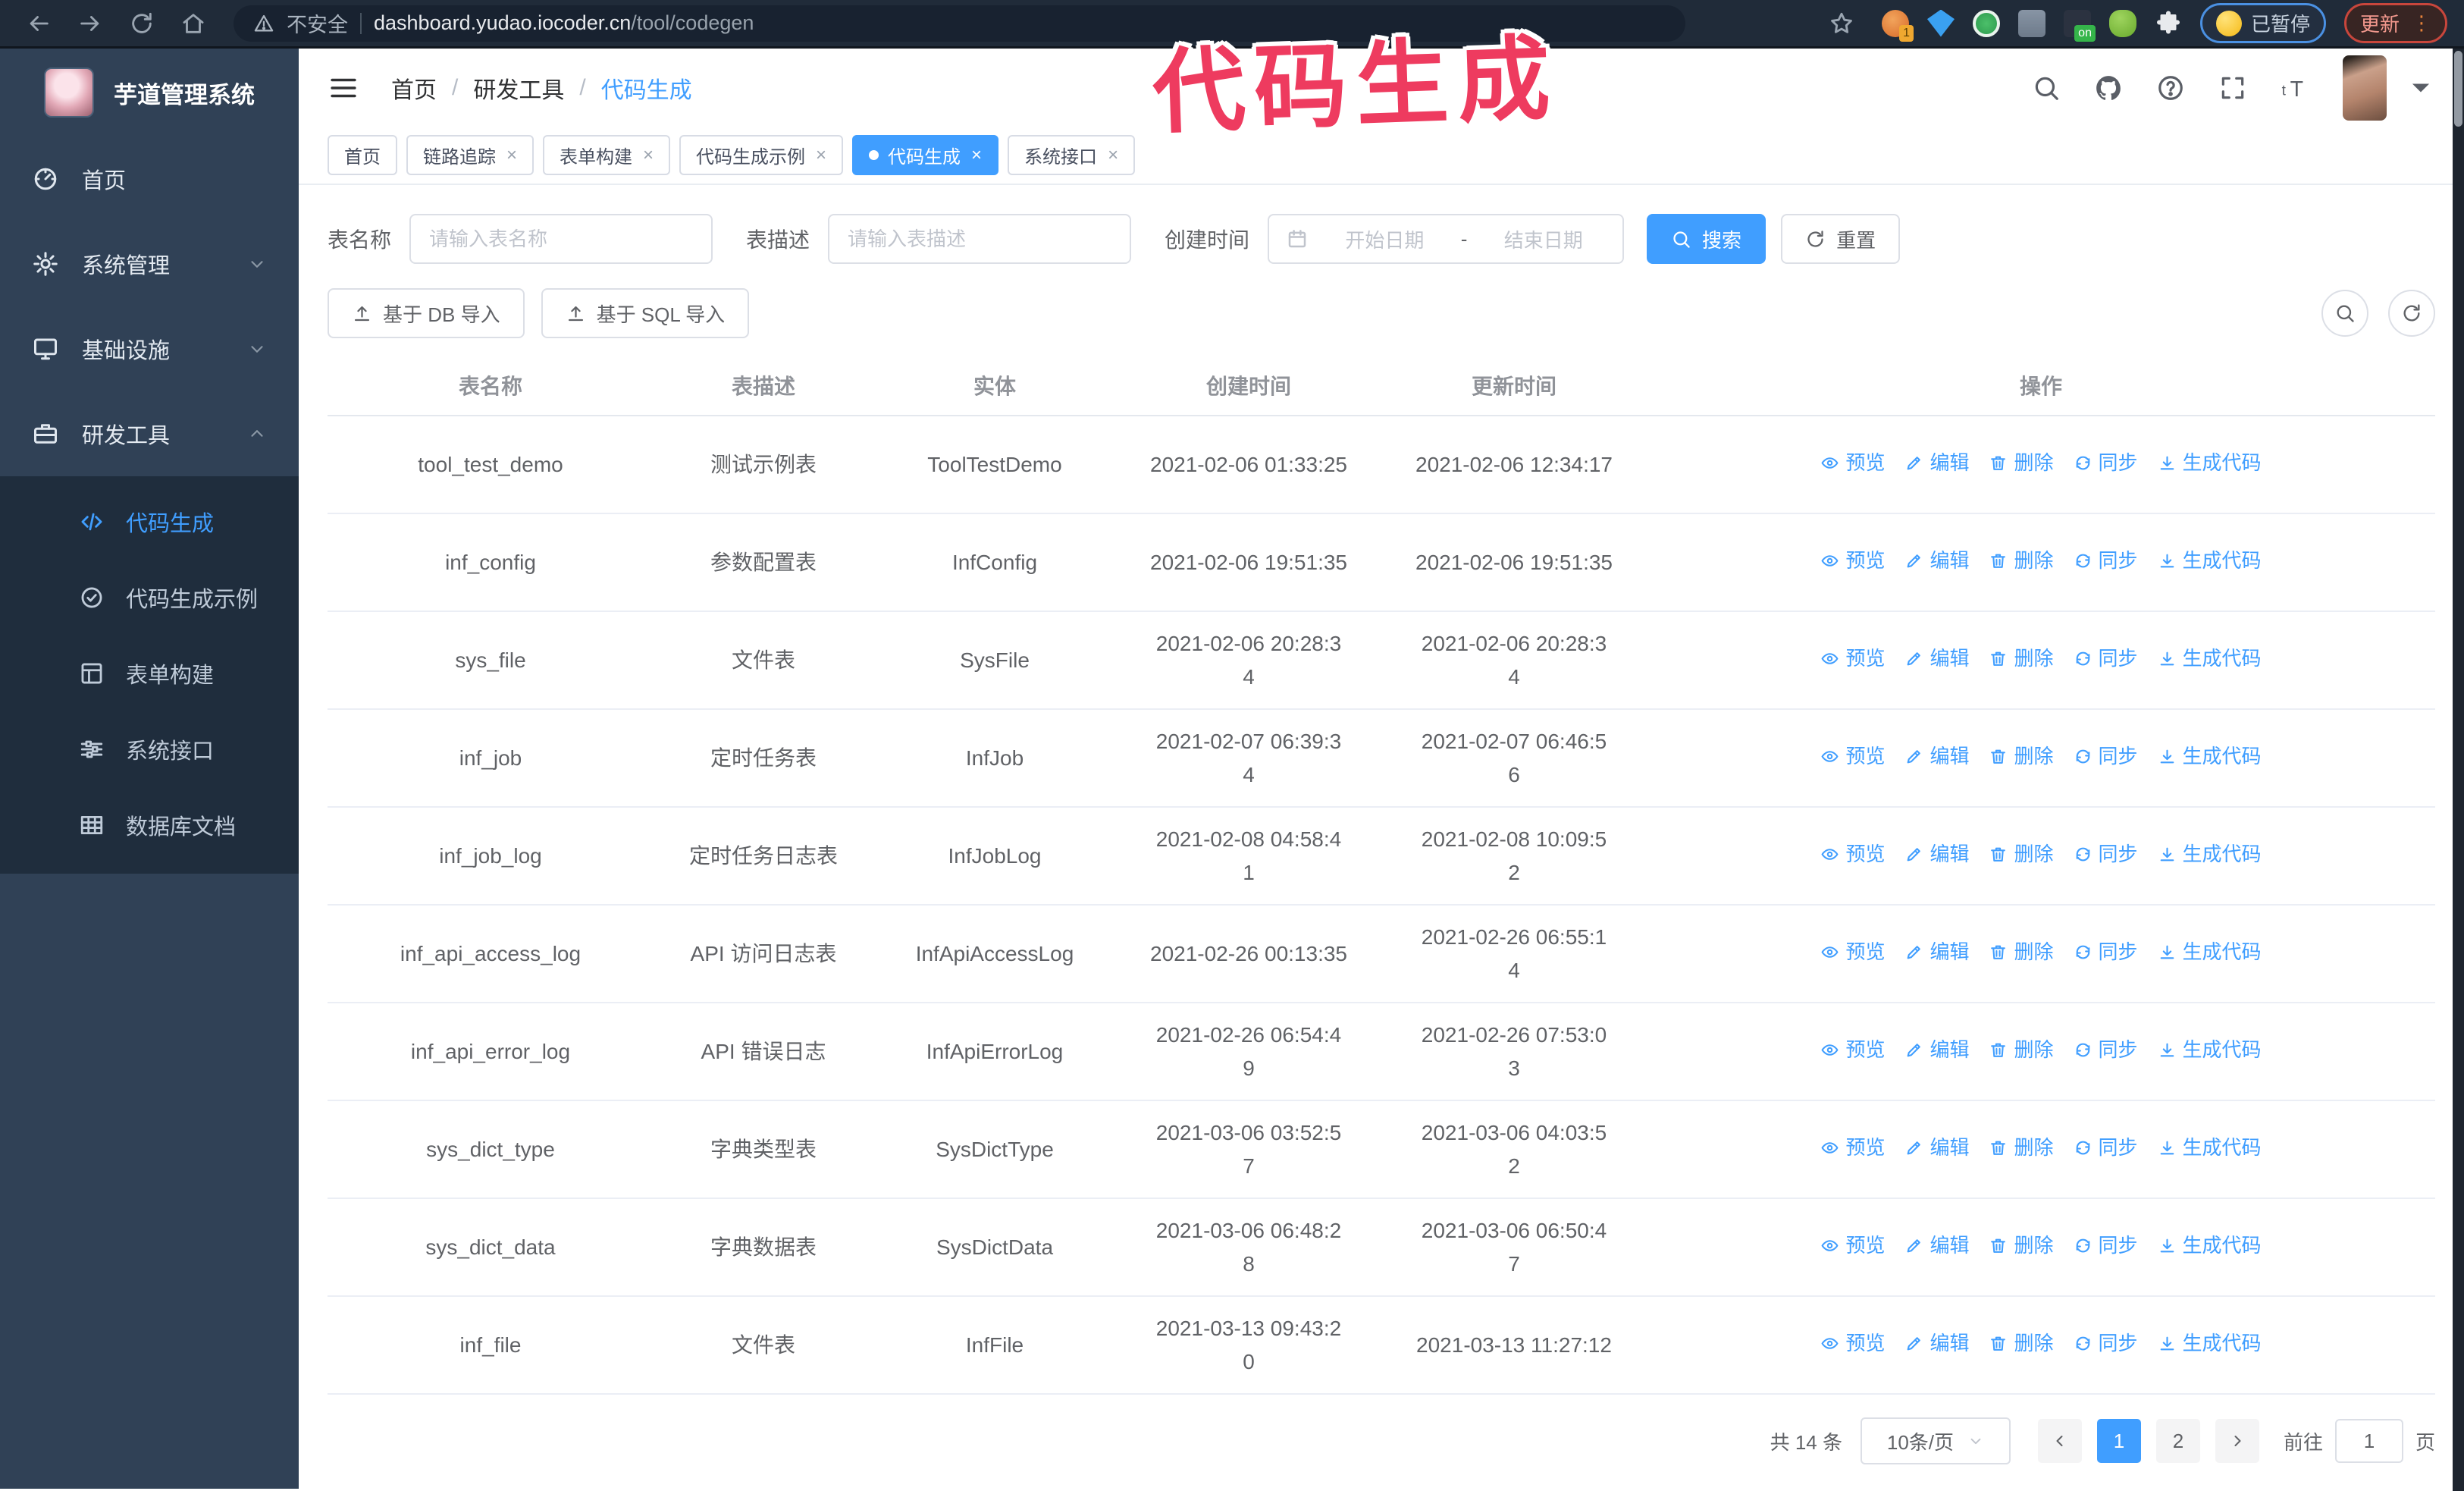 The height and width of the screenshot is (1491, 2464). What do you see at coordinates (761, 155) in the screenshot?
I see `tab-codegen-example: 代码生成示例 ×` at bounding box center [761, 155].